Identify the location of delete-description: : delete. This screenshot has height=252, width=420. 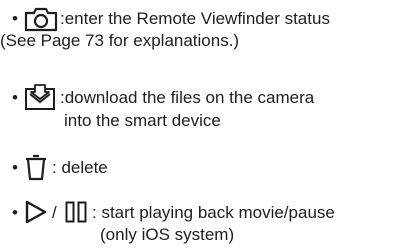
(80, 167).